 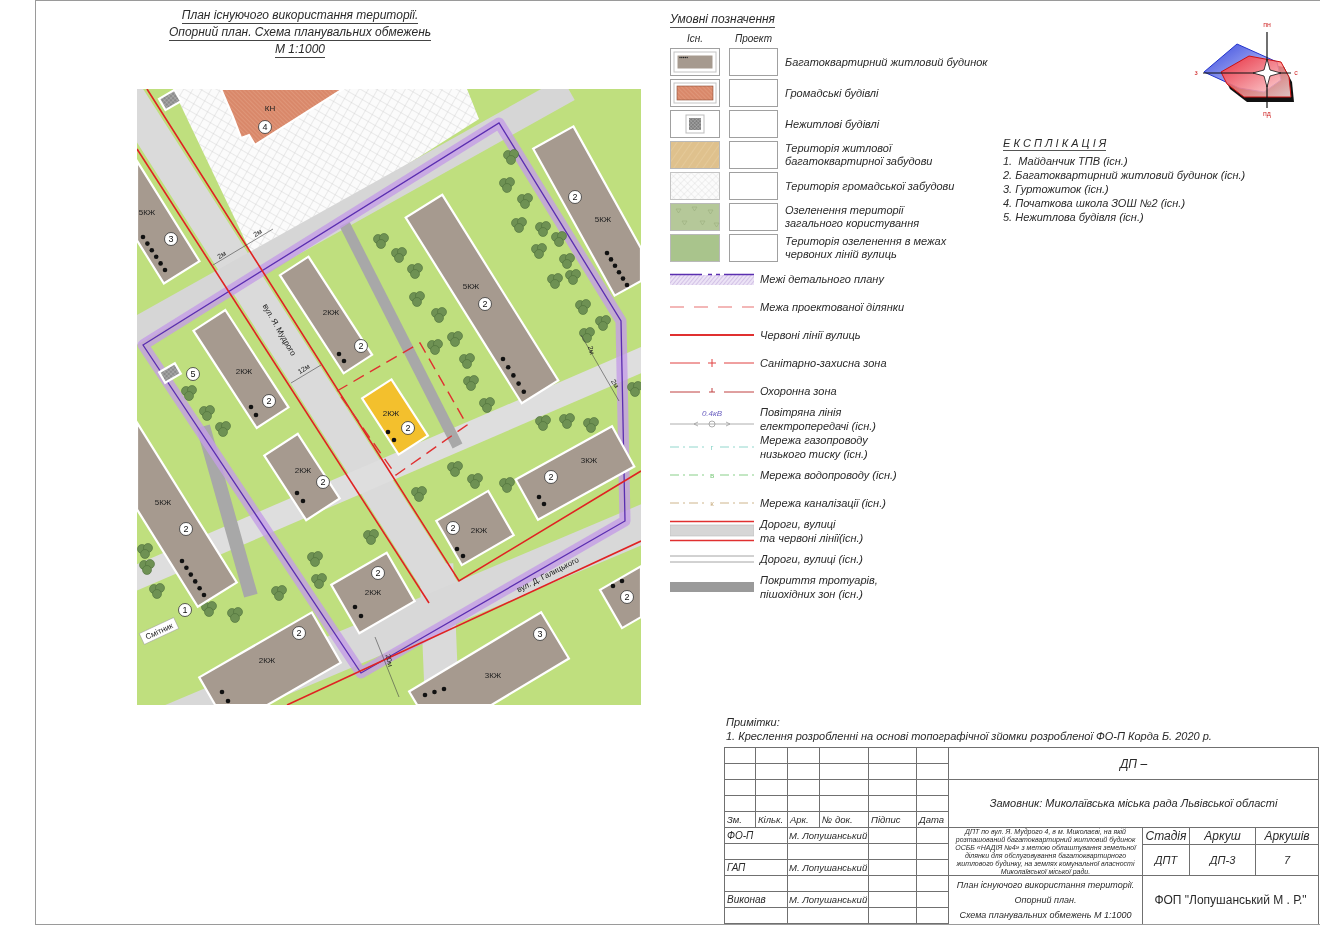 I want to click on dashed-line-icon, so click(x=712, y=307).